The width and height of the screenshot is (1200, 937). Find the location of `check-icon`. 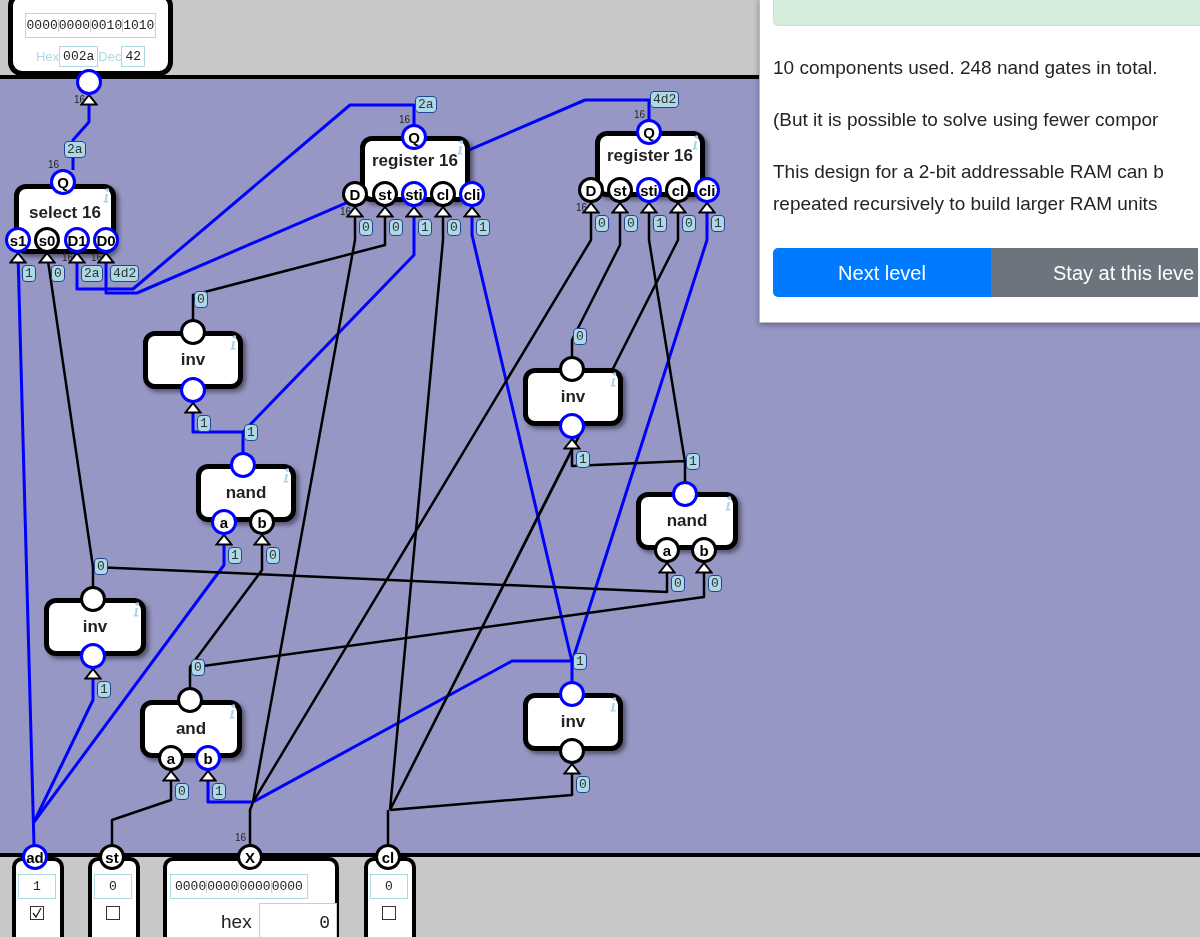

check-icon is located at coordinates (37, 913).